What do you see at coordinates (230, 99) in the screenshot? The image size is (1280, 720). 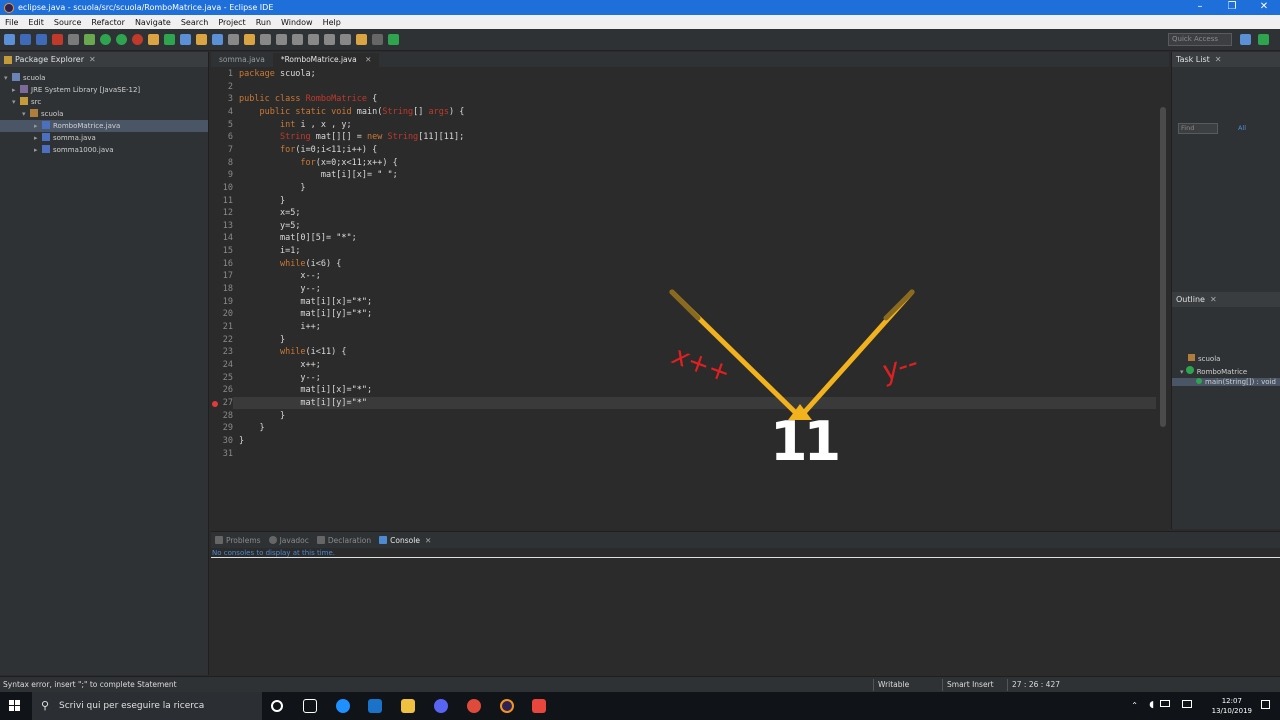 I see `line-number: 3` at bounding box center [230, 99].